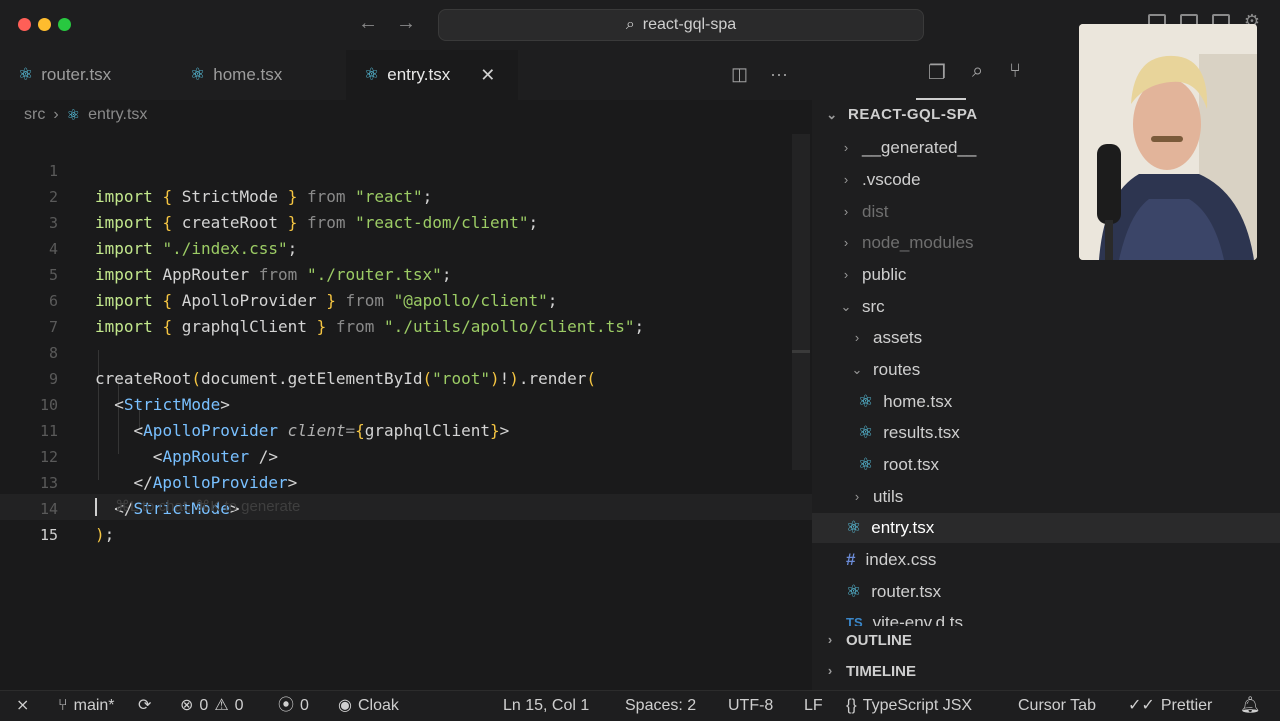 This screenshot has width=1280, height=721. What do you see at coordinates (903, 527) in the screenshot?
I see `tree-item-label: entry.tsx` at bounding box center [903, 527].